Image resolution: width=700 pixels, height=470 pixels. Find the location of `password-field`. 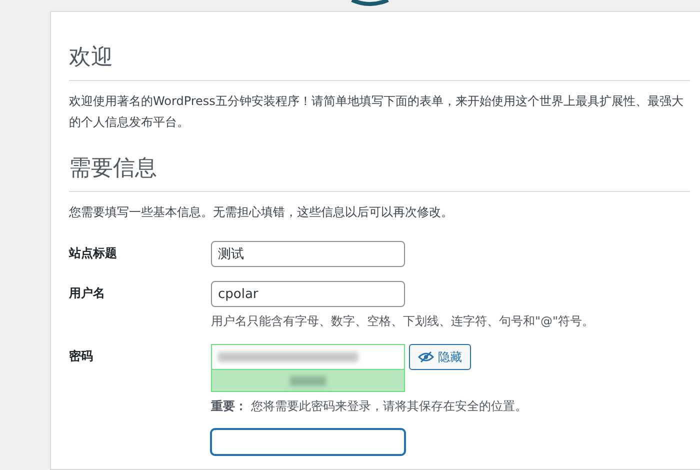

password-field is located at coordinates (308, 357).